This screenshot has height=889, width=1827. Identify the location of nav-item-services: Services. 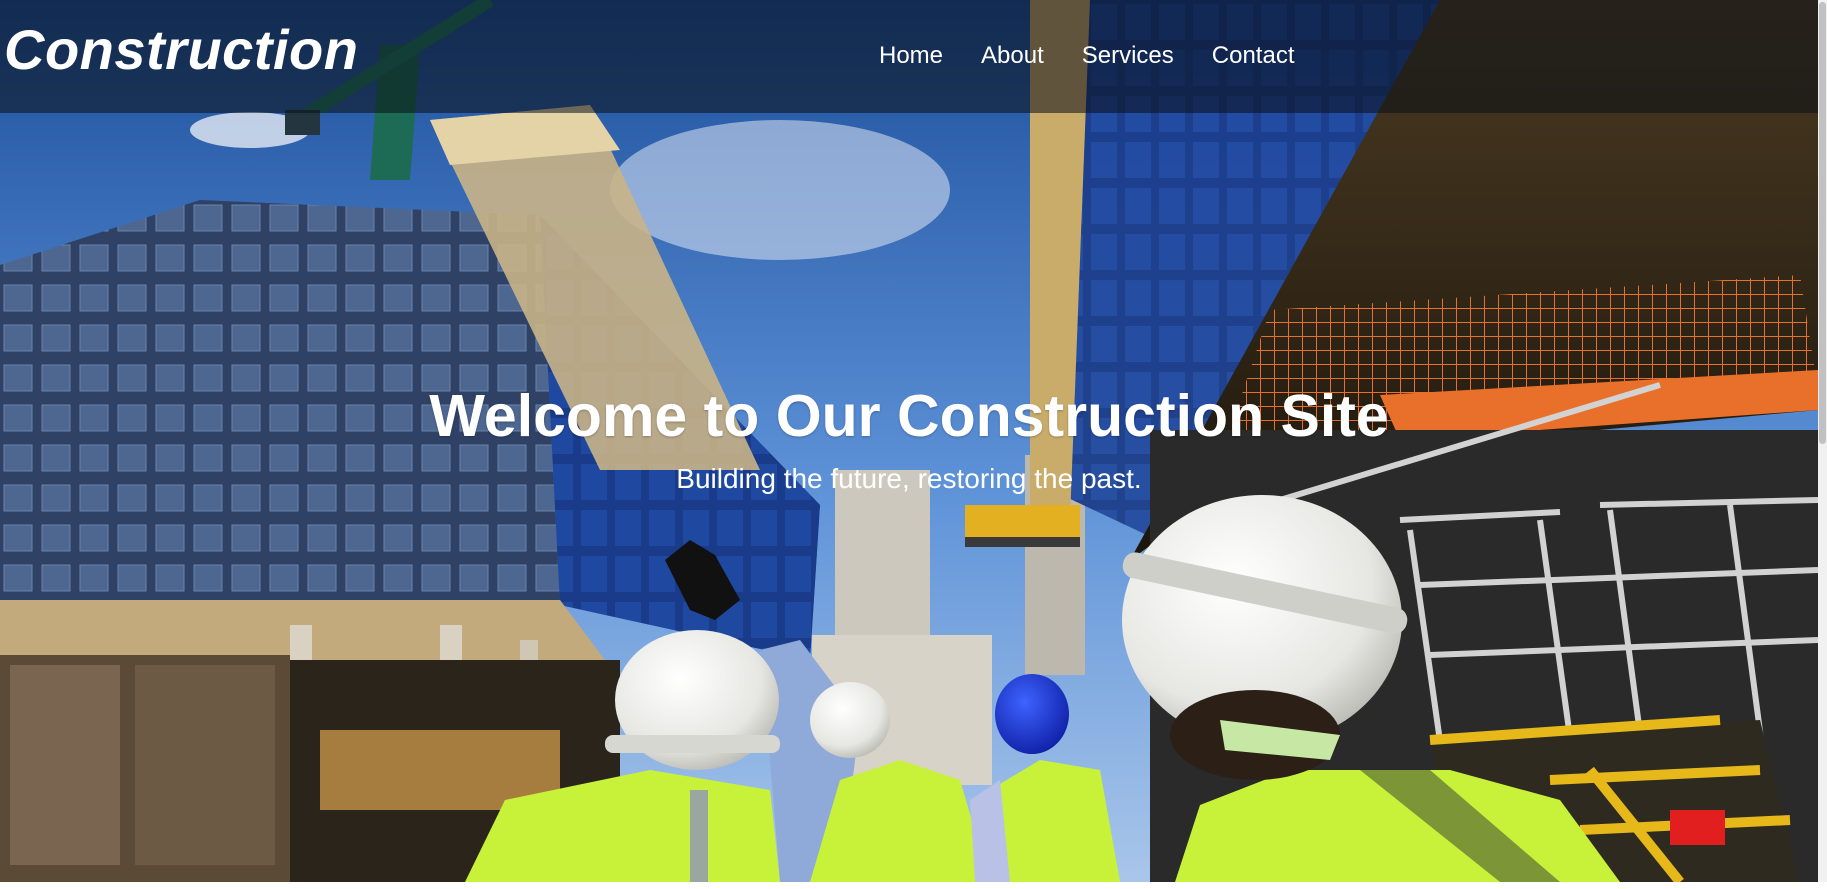
(1128, 56).